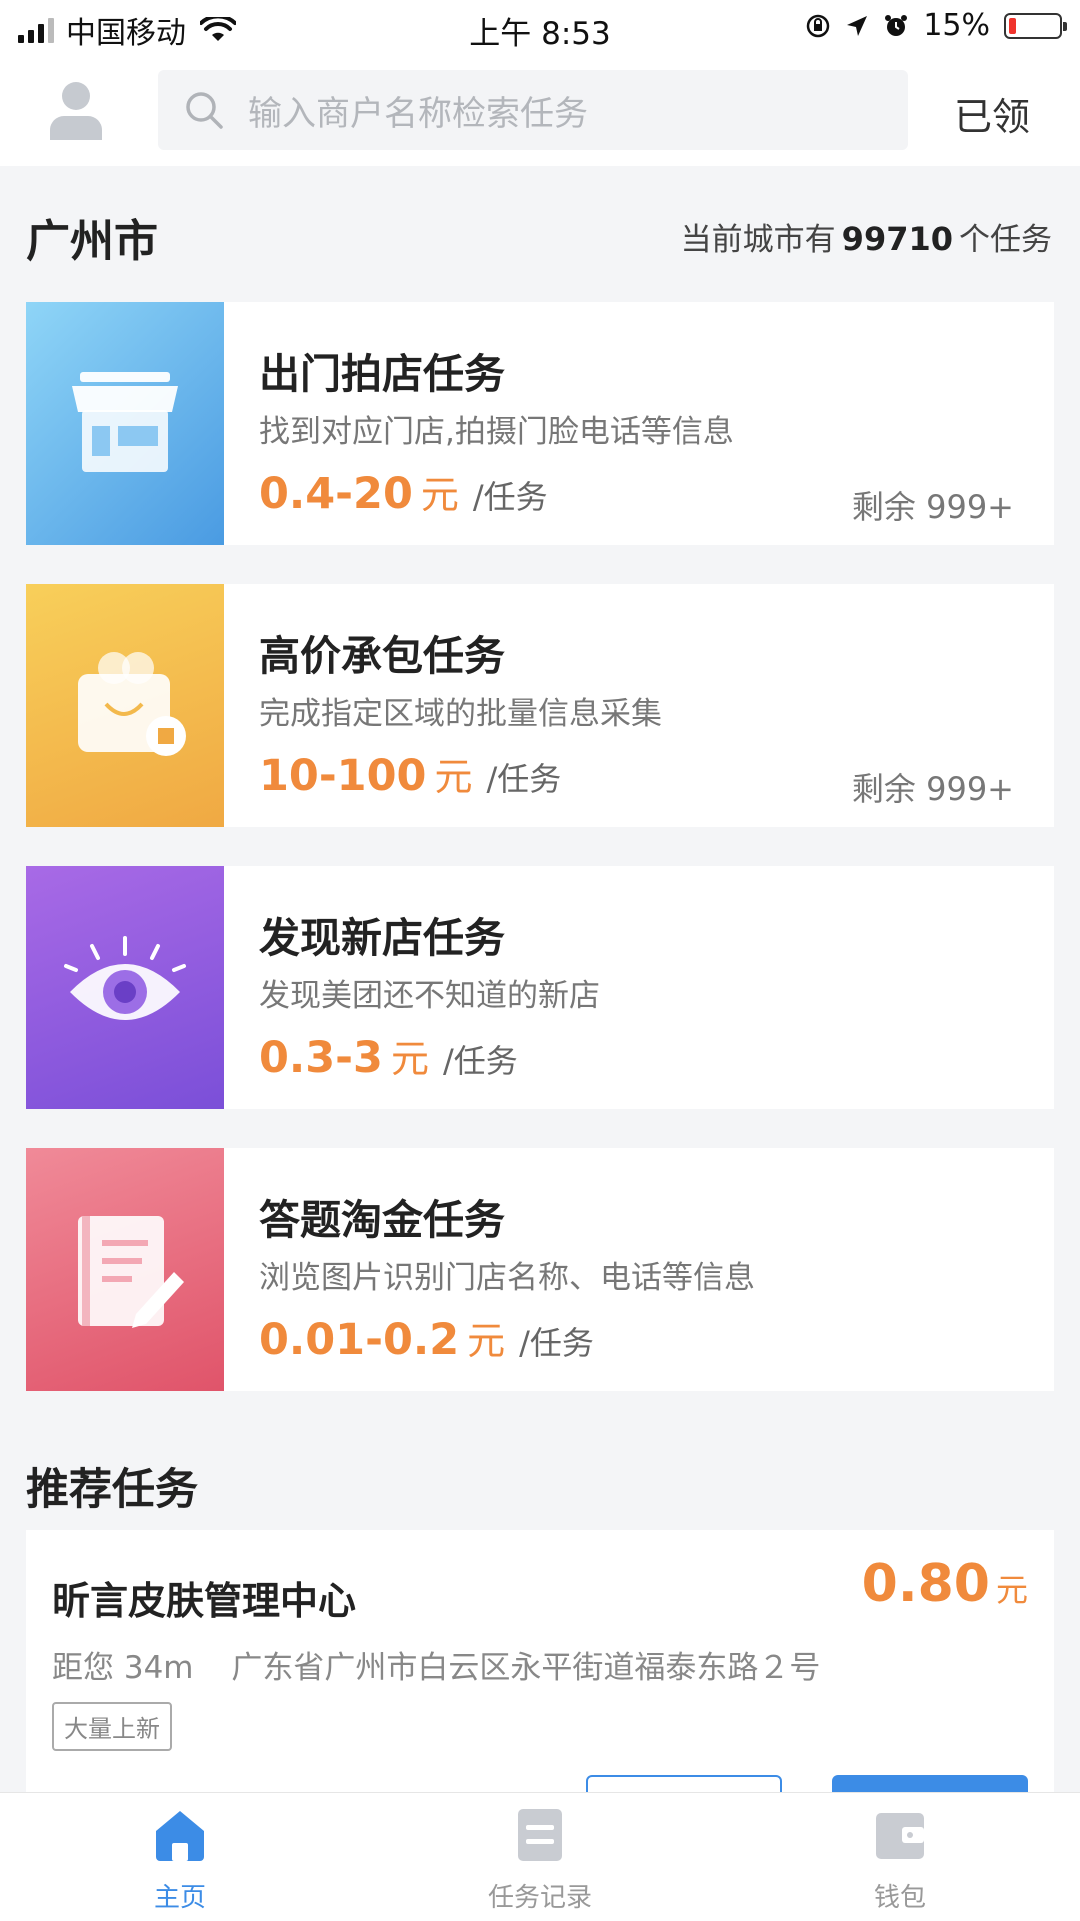 This screenshot has height=1921, width=1080. Describe the element at coordinates (382, 374) in the screenshot. I see `task-title: 出门拍店任务` at that location.